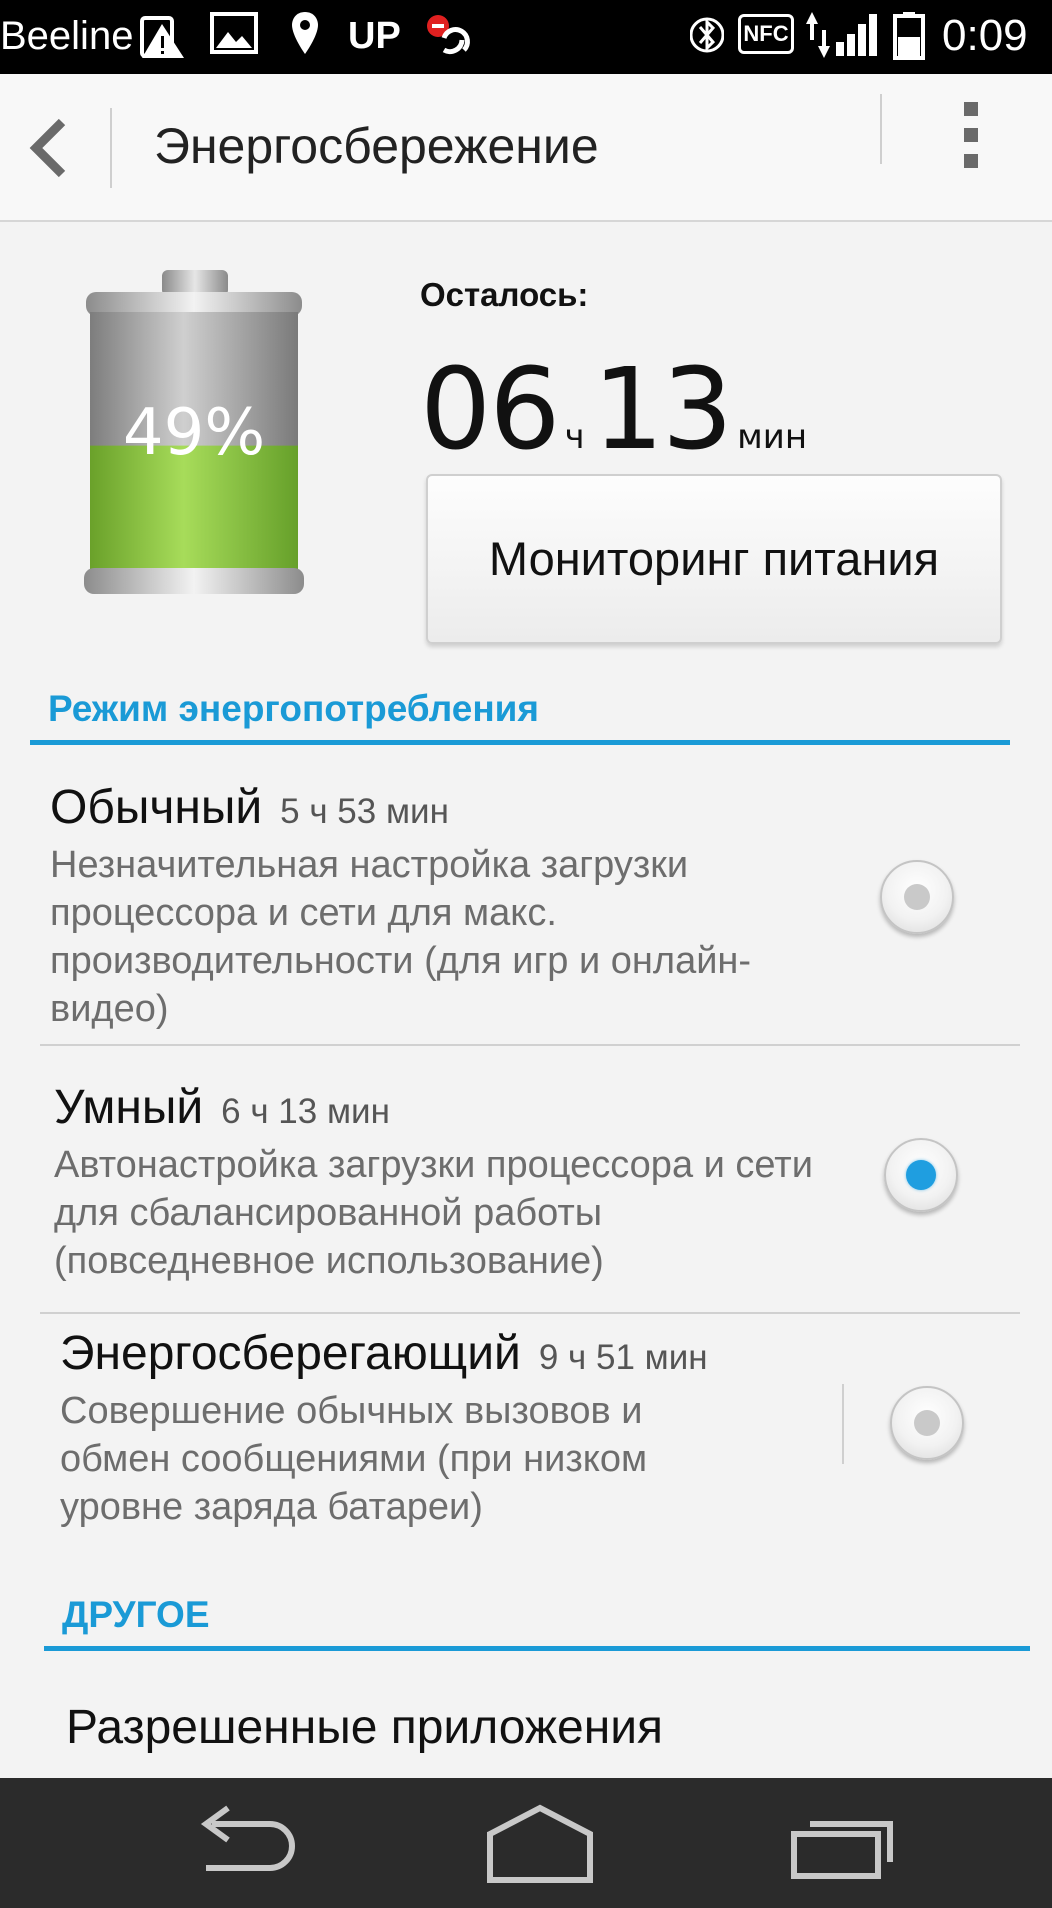 The image size is (1052, 1908). I want to click on power-monitor-label: Мониторинг питания, so click(714, 558).